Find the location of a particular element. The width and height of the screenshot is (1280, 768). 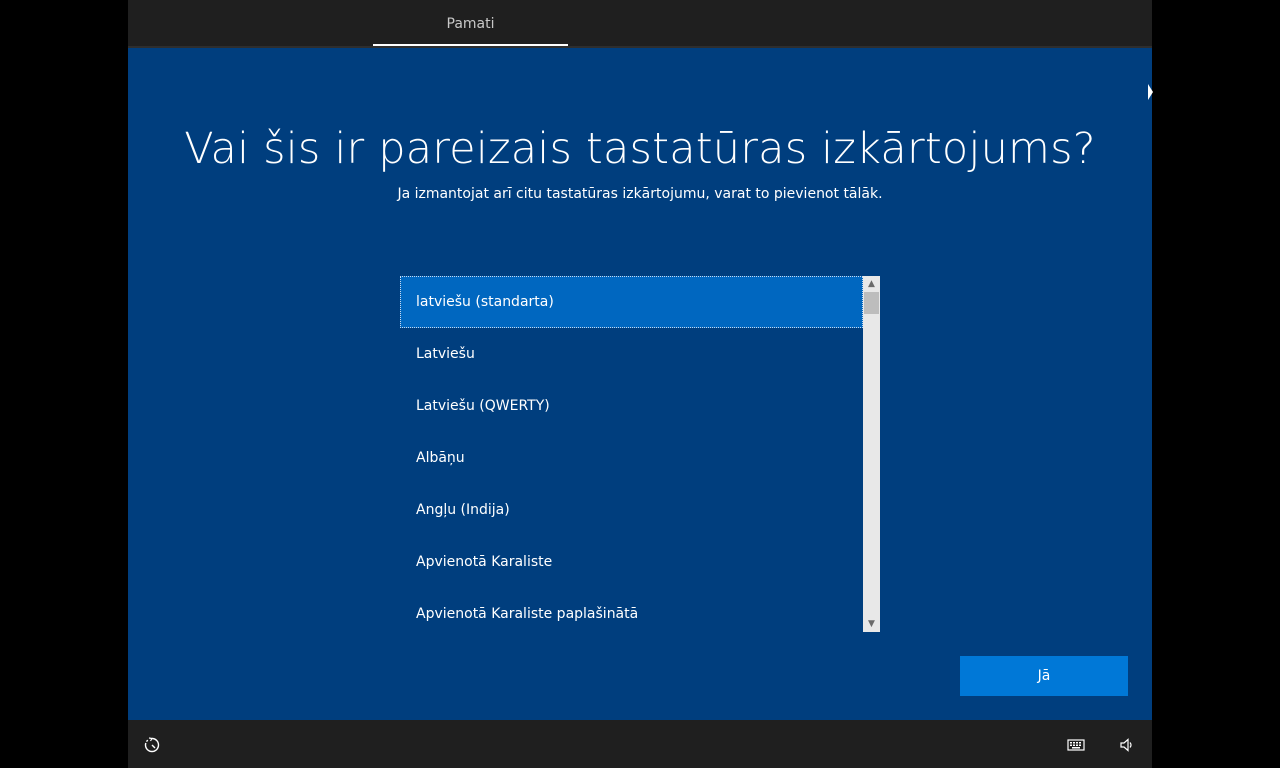

list-item: Angļu (Indija) is located at coordinates (631, 510).